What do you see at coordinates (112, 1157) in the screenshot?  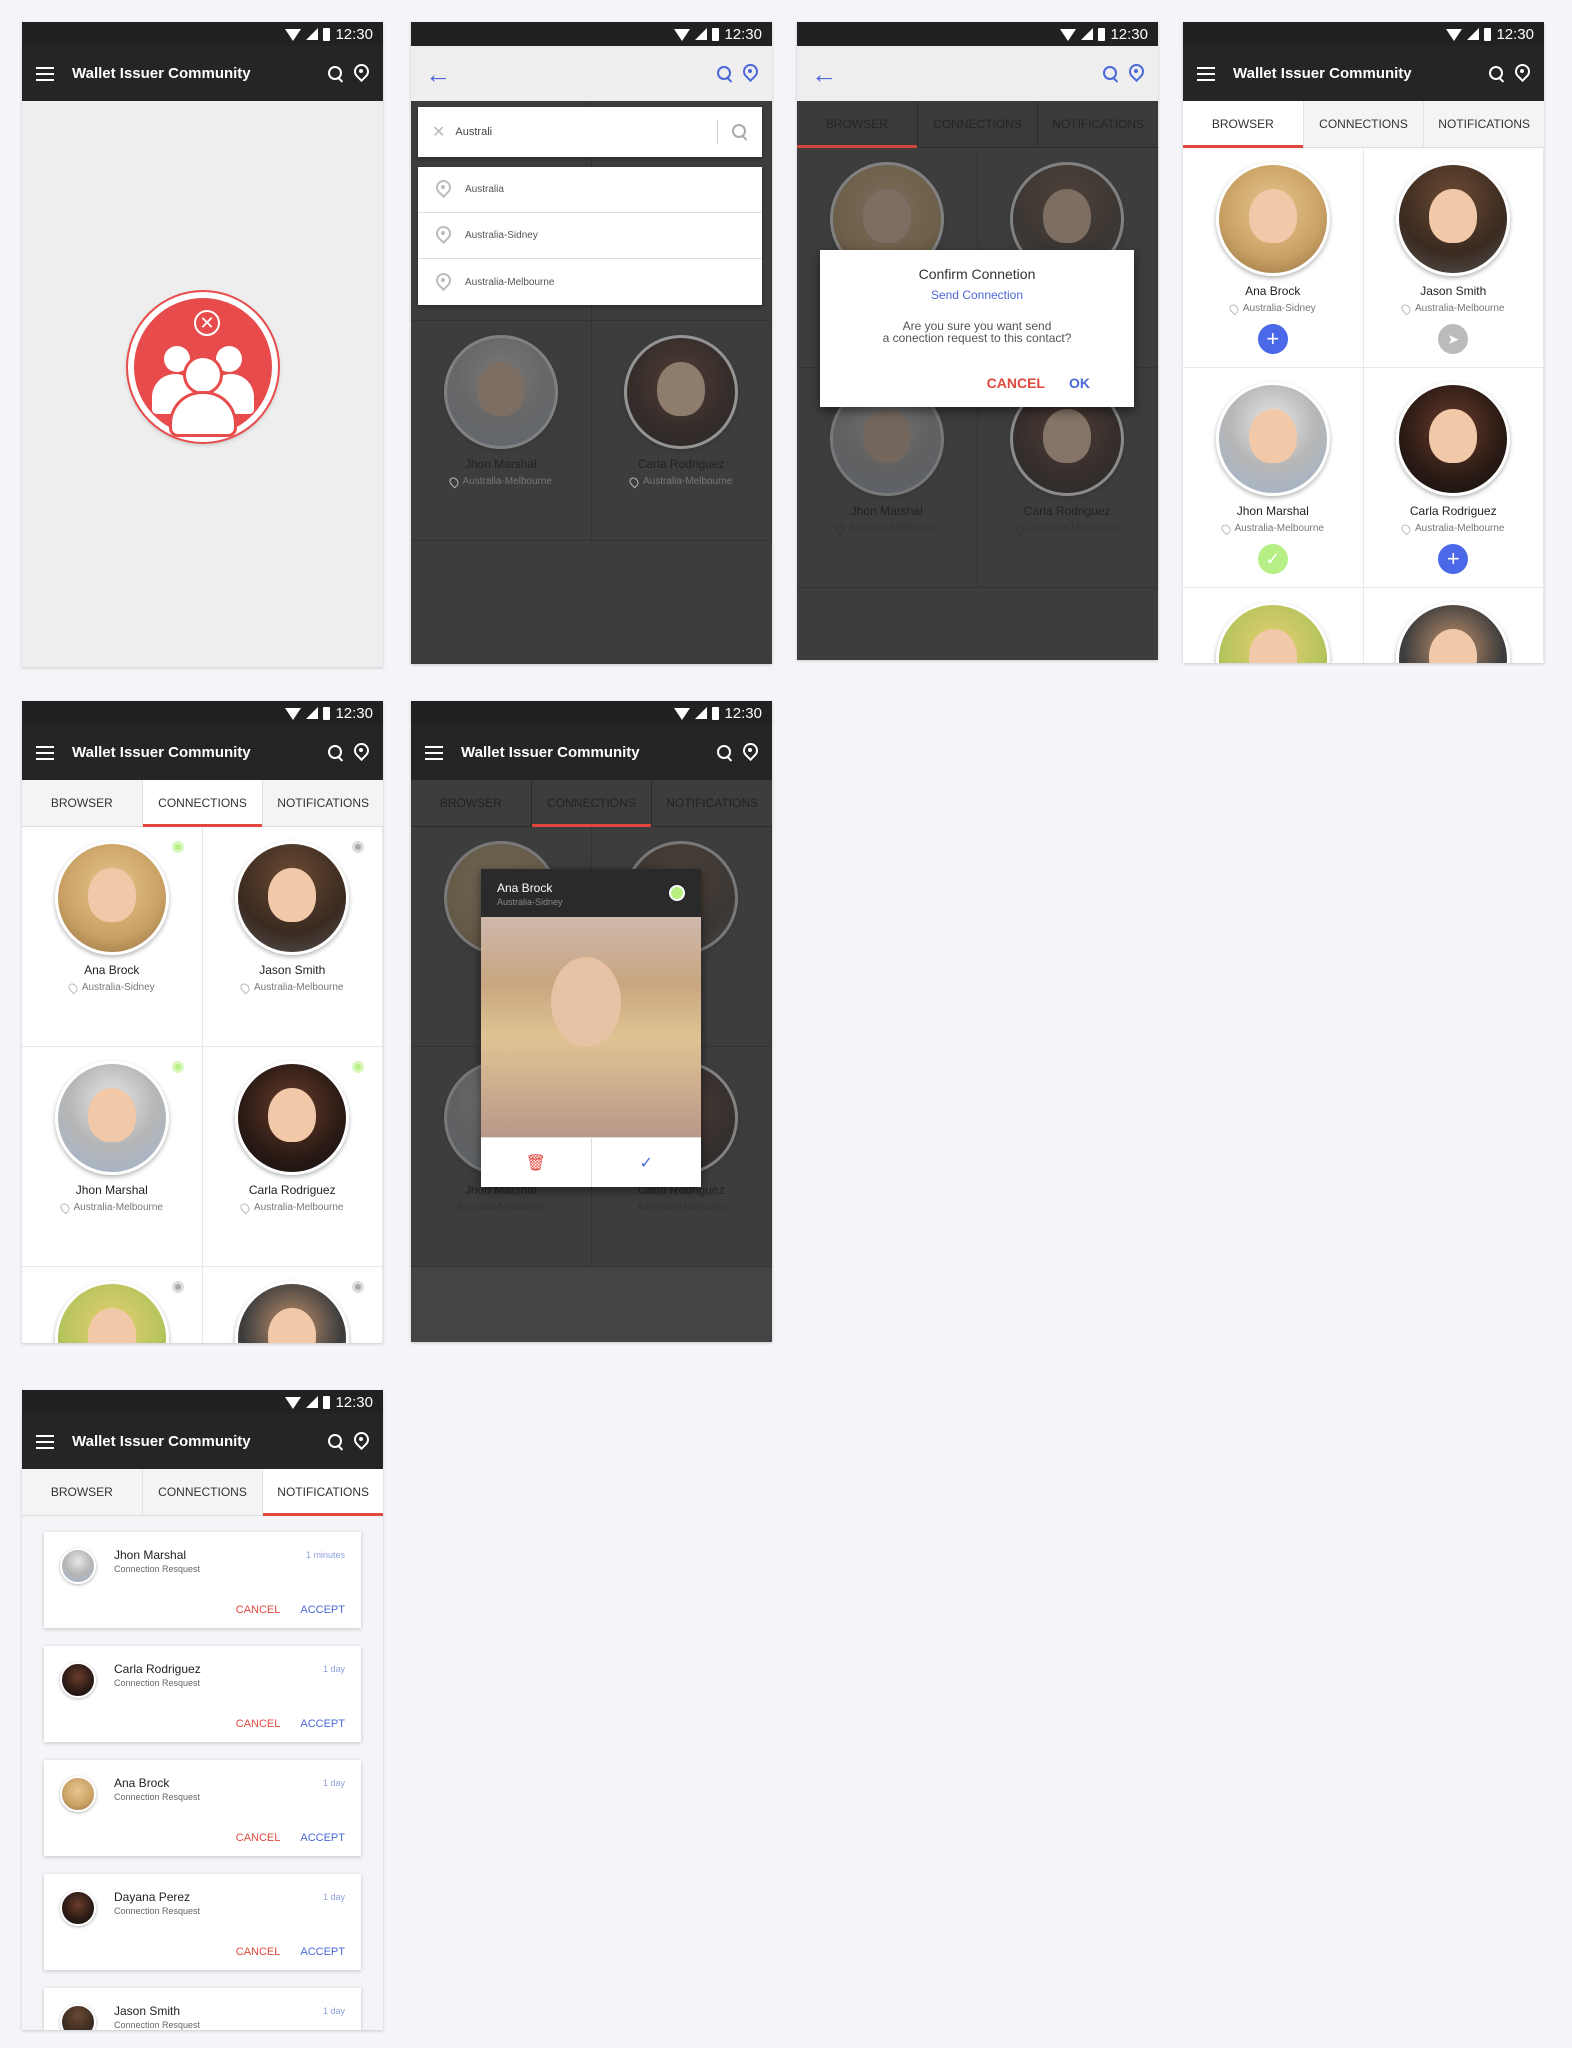 I see `connection-card: Jhon Marshal Australia-Melbourne` at bounding box center [112, 1157].